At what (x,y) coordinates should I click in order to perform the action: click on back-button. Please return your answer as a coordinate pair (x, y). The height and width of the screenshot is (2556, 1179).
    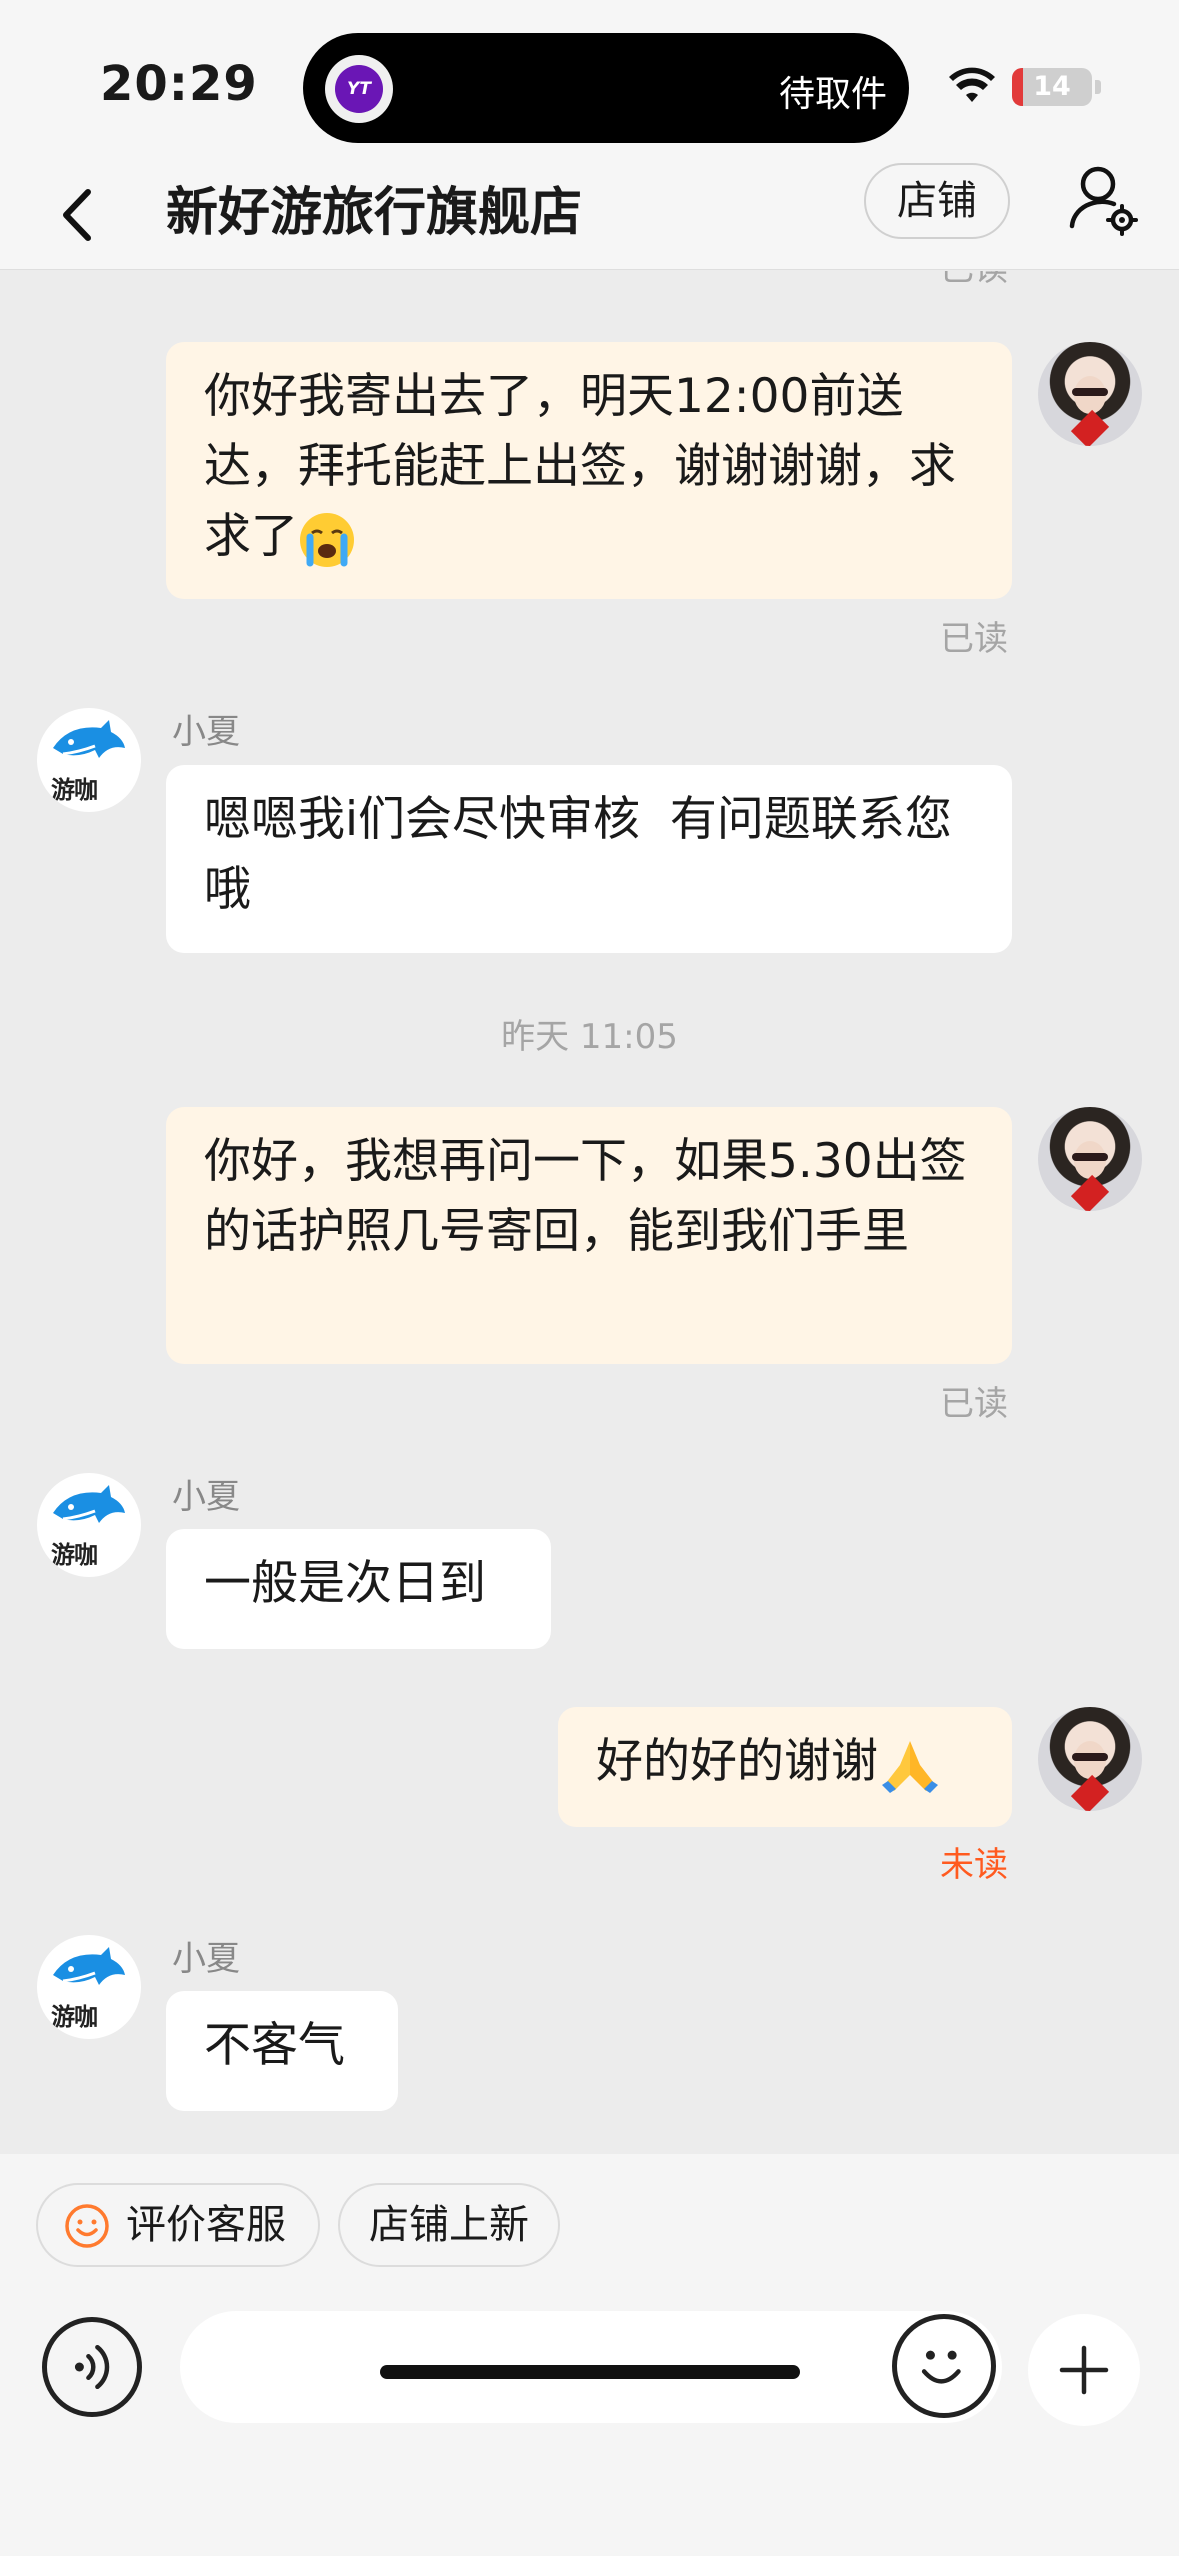
    Looking at the image, I should click on (80, 215).